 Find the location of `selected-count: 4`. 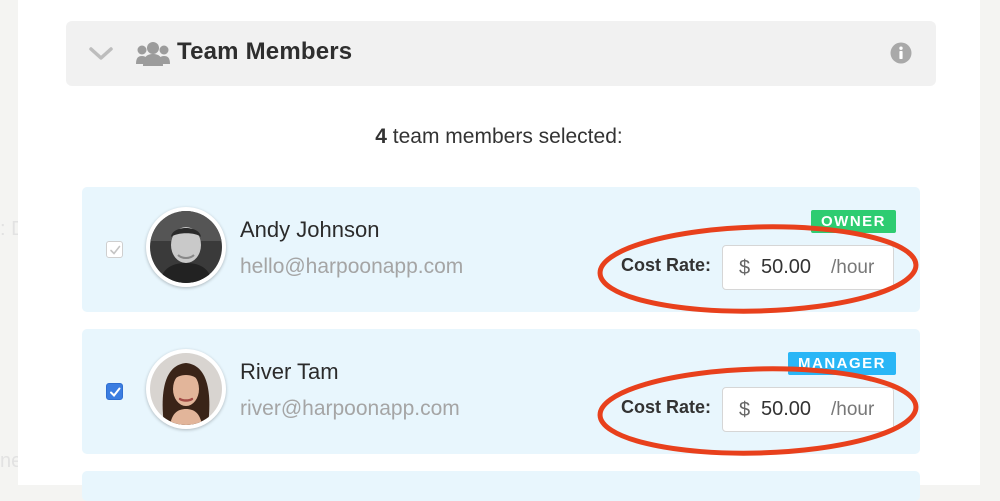

selected-count: 4 is located at coordinates (381, 136).